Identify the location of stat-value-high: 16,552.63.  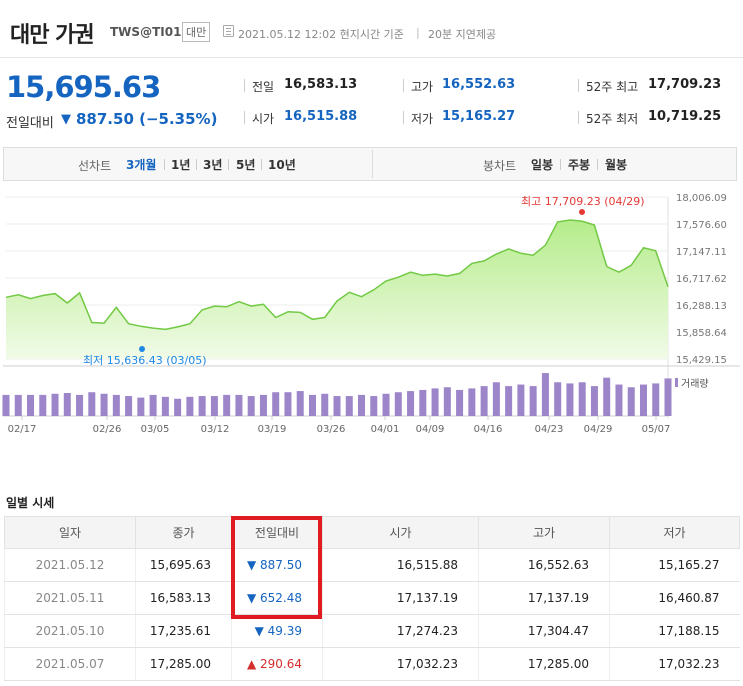
(479, 84).